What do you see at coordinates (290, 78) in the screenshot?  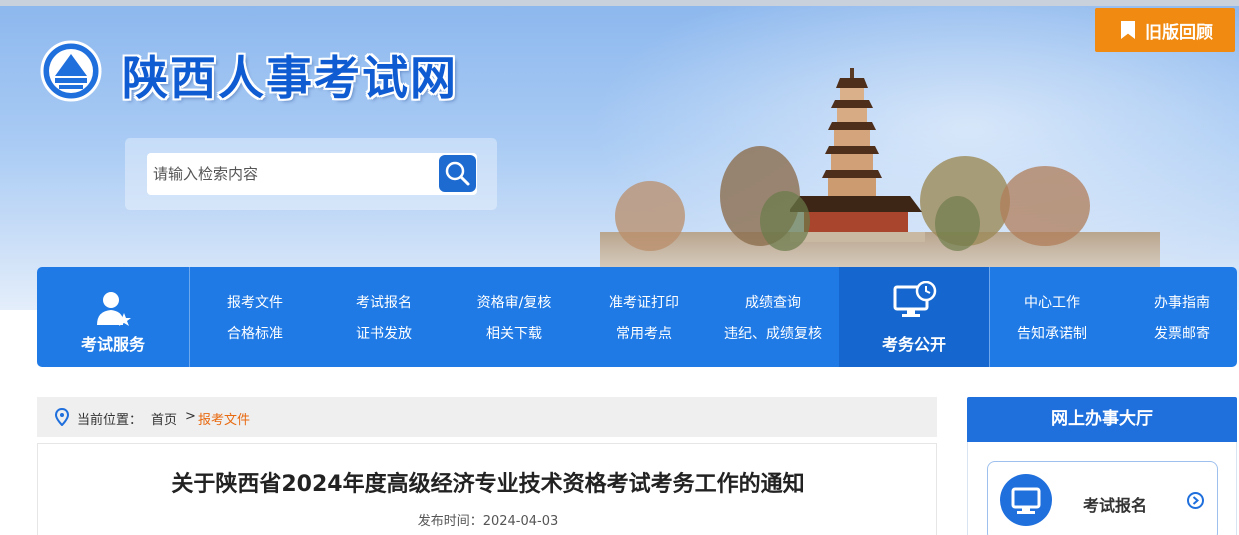 I see `site-title: 陕西人事考试网` at bounding box center [290, 78].